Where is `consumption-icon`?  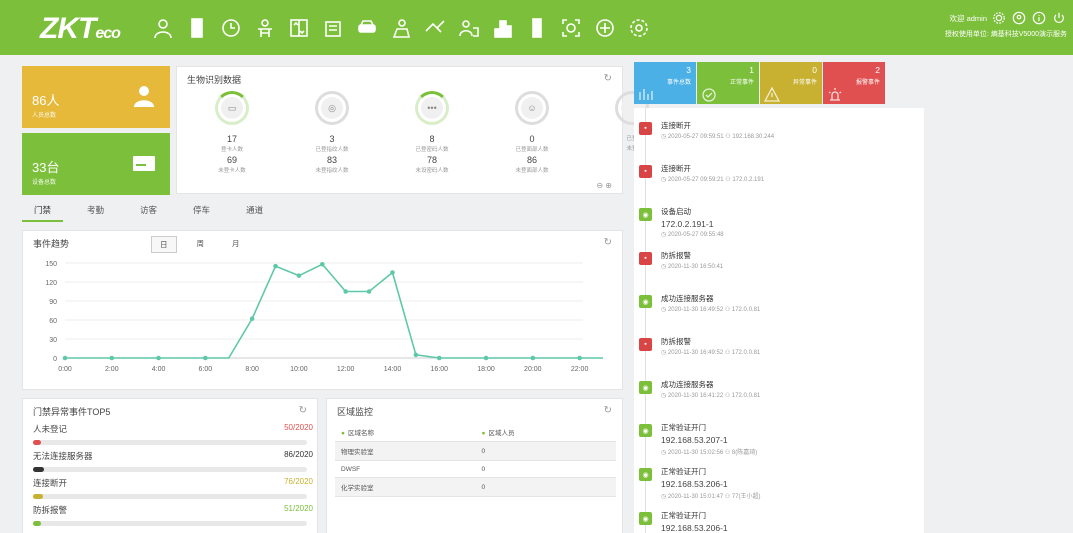 consumption-icon is located at coordinates (333, 28).